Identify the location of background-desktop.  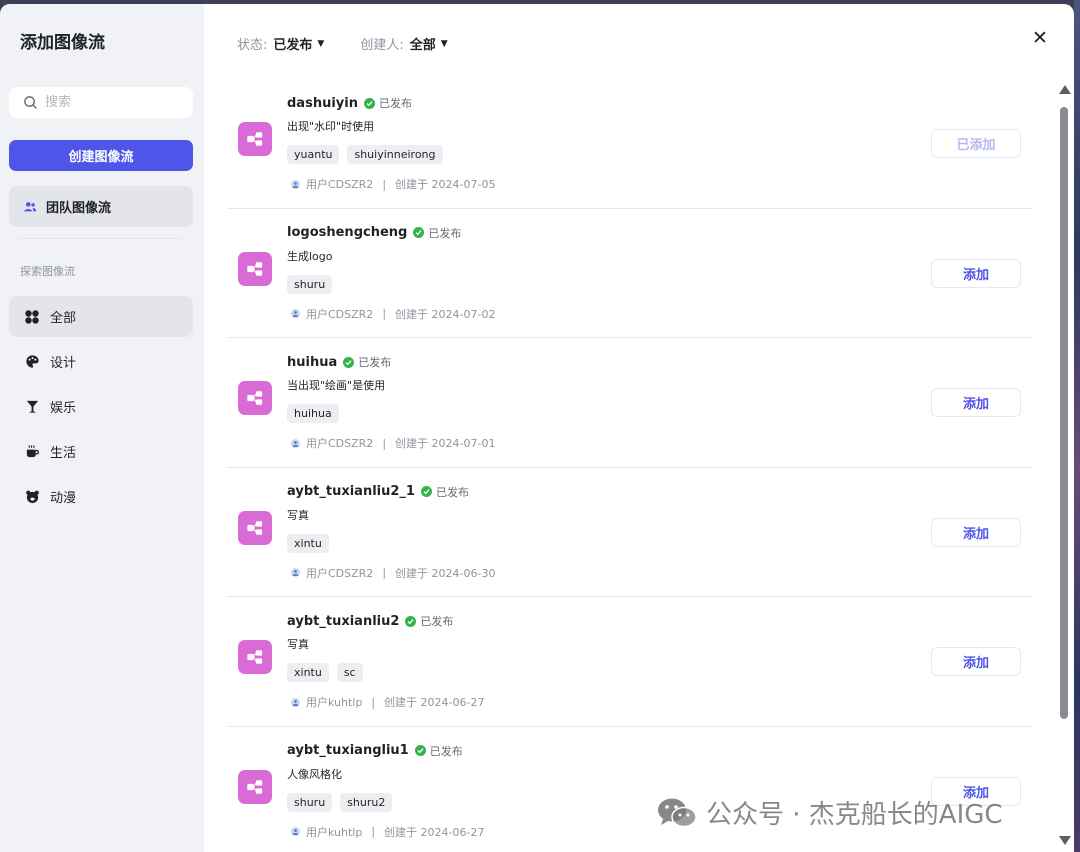
(1077, 426).